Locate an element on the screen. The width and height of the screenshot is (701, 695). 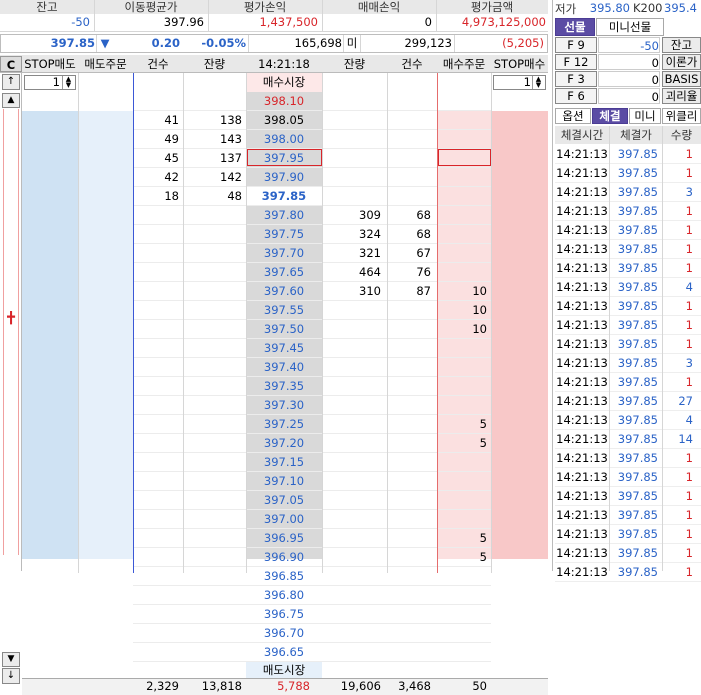
bid-qty: 310 is located at coordinates (370, 291).